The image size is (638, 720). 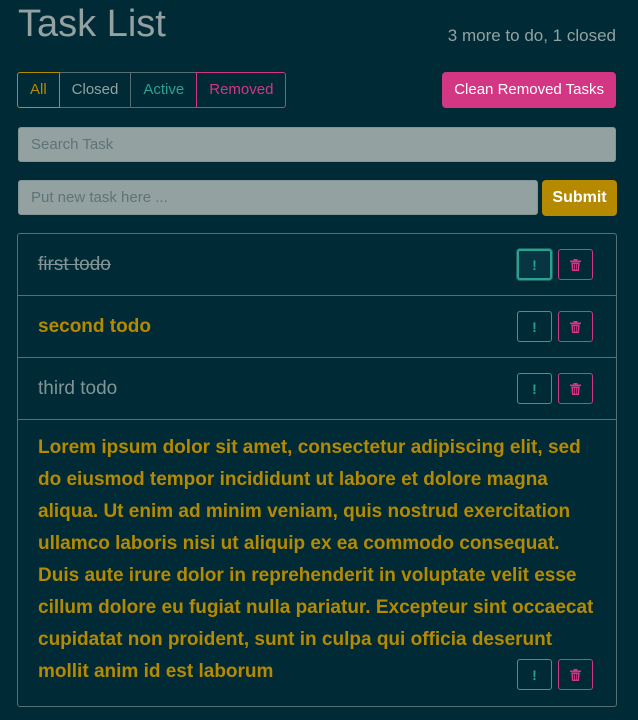 What do you see at coordinates (278, 197) in the screenshot?
I see `new-task-input` at bounding box center [278, 197].